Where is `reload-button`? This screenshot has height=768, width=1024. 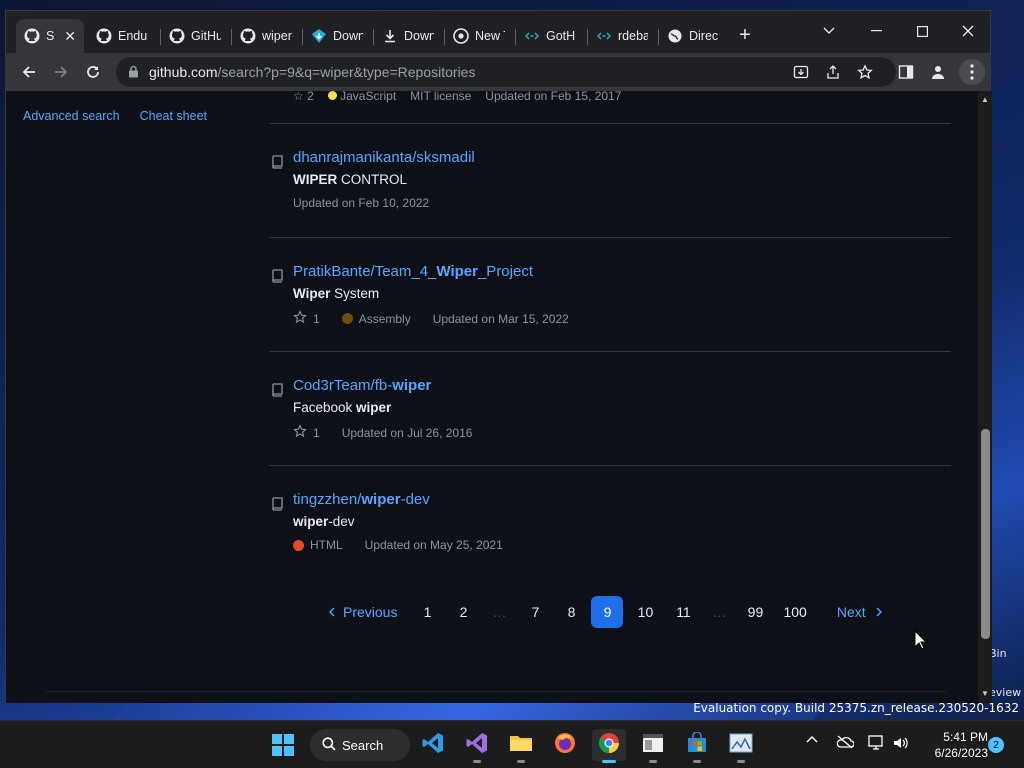
reload-button is located at coordinates (93, 72).